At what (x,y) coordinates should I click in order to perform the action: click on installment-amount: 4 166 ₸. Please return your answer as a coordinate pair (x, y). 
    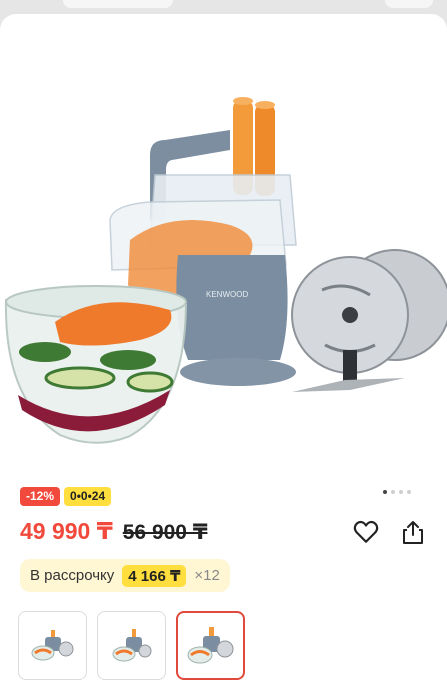
    Looking at the image, I should click on (154, 575).